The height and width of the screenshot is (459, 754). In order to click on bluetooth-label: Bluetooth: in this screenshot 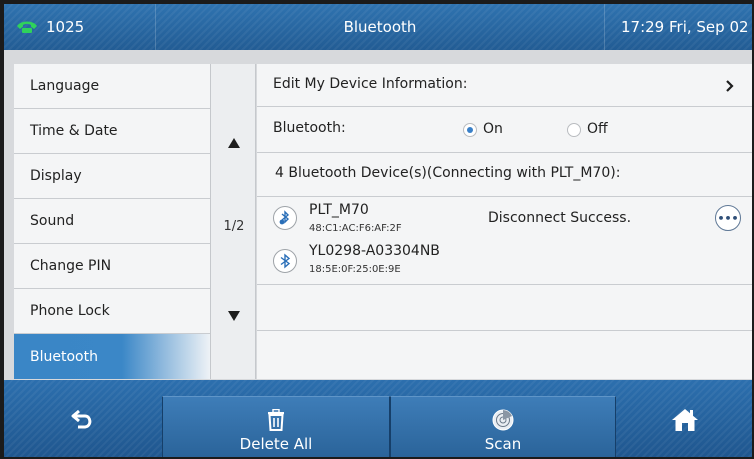, I will do `click(309, 128)`.